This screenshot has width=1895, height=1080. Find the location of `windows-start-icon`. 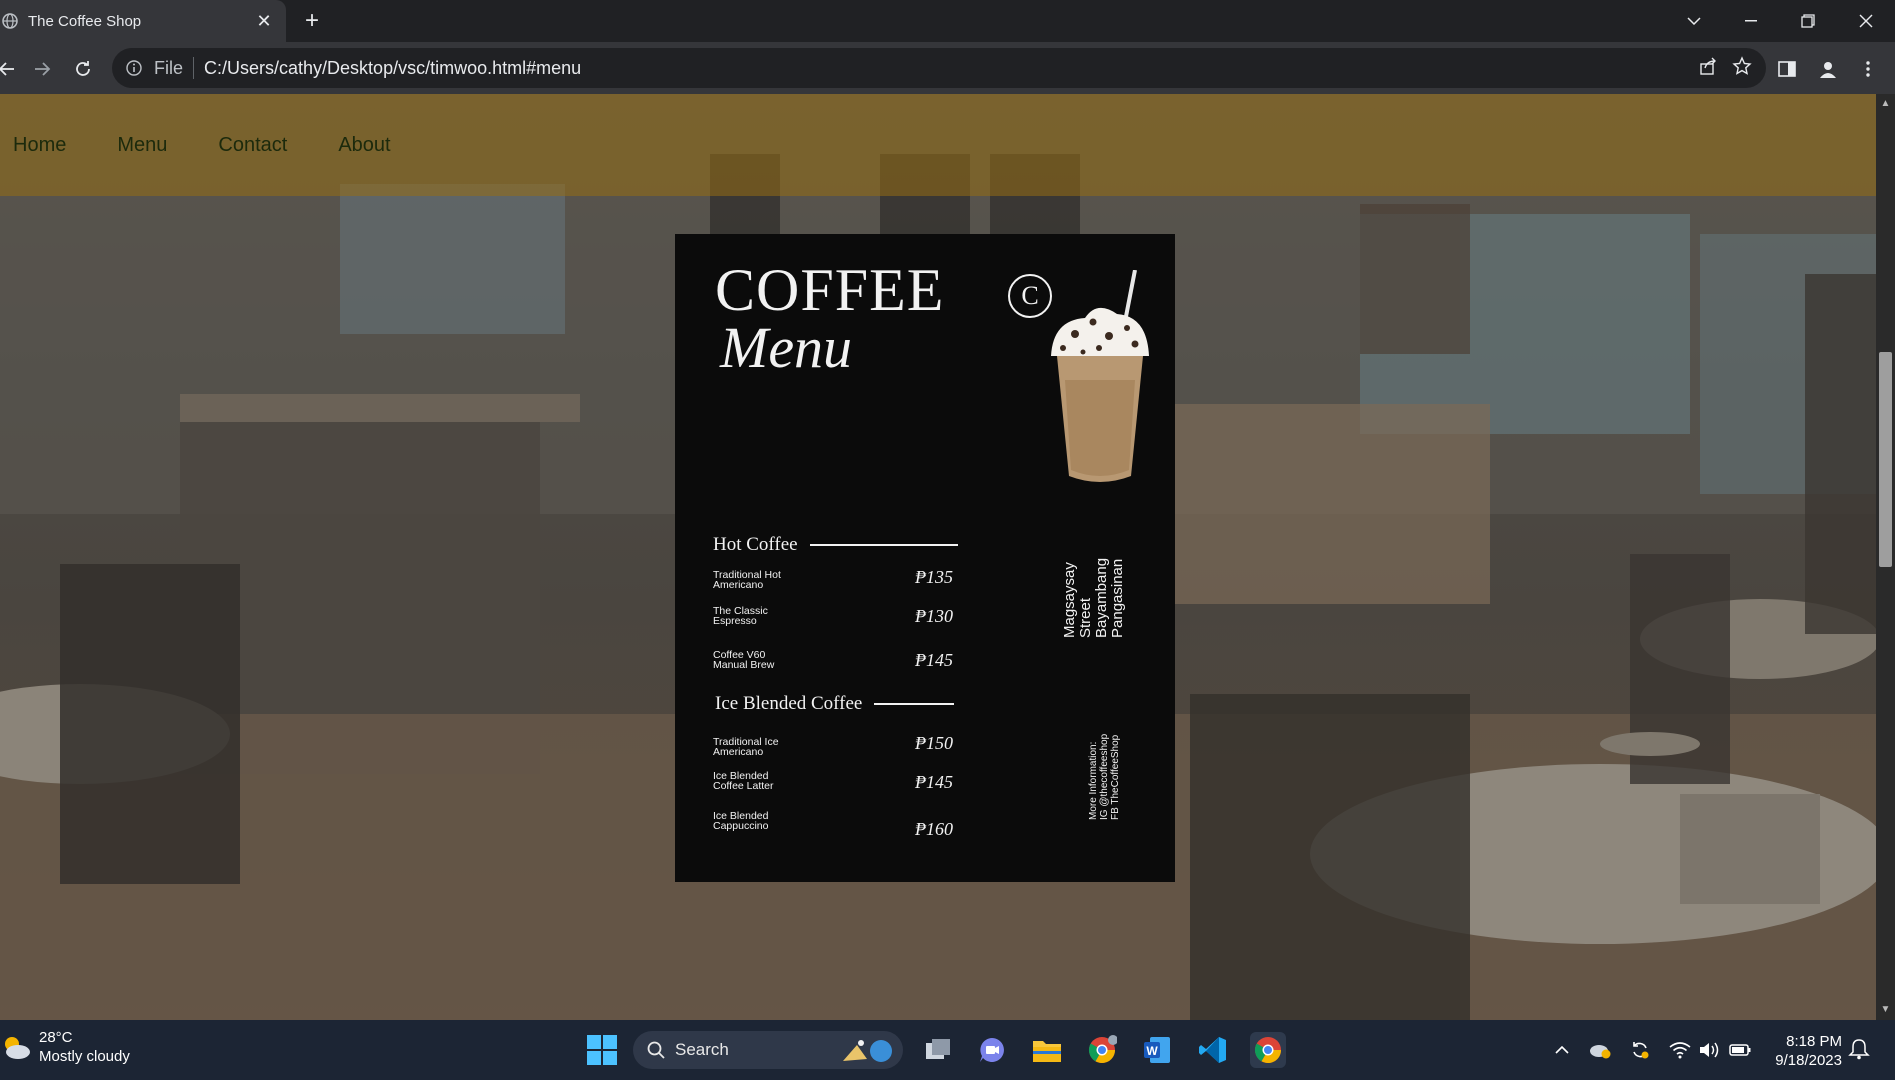

windows-start-icon is located at coordinates (602, 1050).